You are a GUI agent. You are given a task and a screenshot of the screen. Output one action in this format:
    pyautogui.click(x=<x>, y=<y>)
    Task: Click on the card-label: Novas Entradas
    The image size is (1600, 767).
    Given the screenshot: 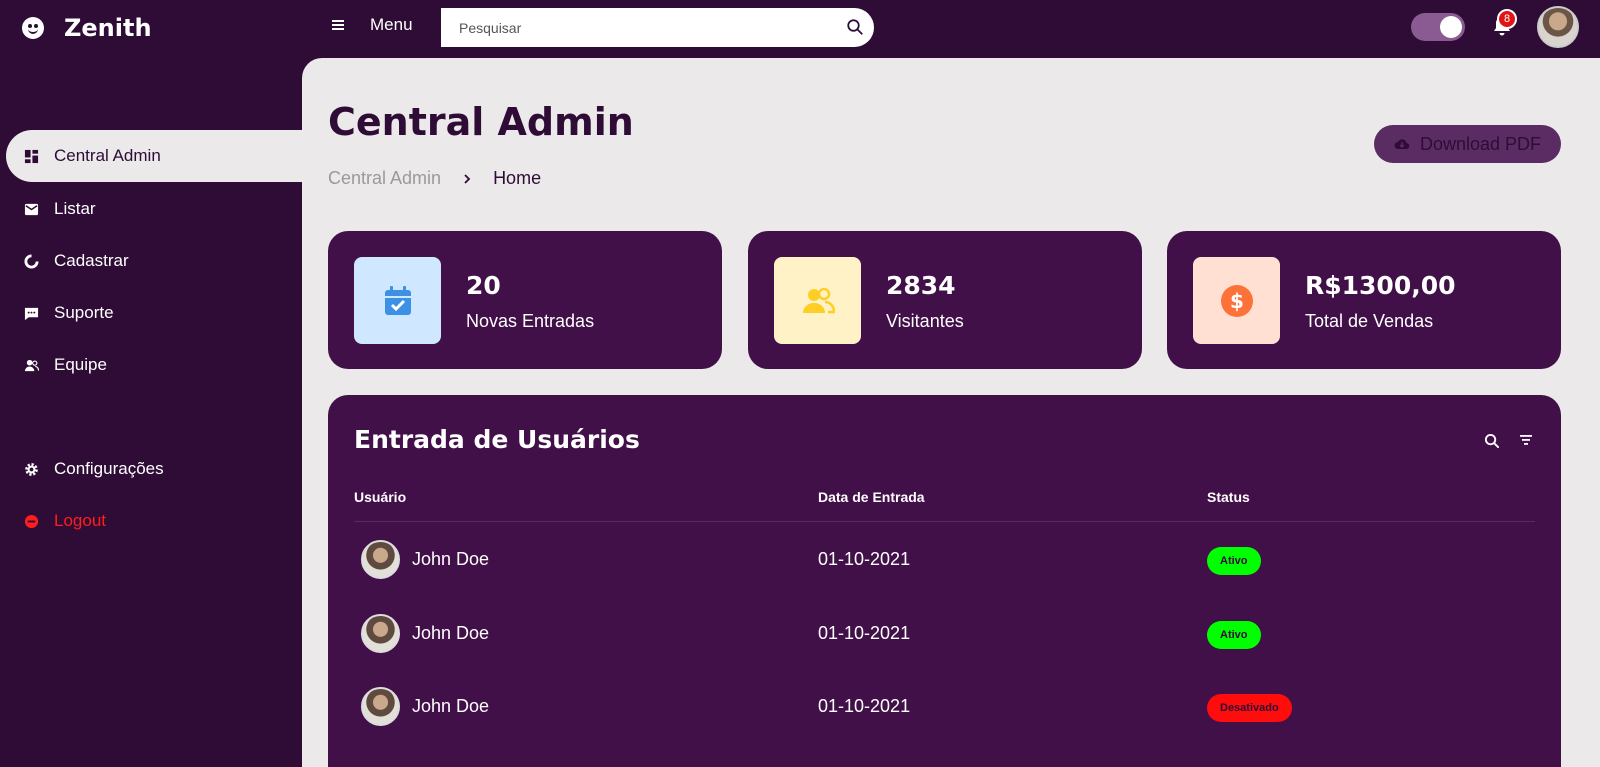 What is the action you would take?
    pyautogui.click(x=530, y=321)
    